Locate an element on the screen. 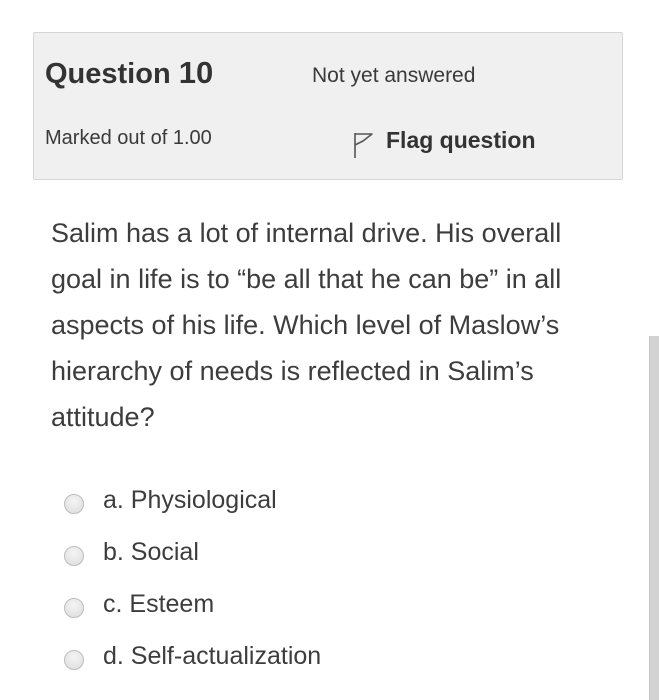 Image resolution: width=659 pixels, height=700 pixels. answer-option-c: c. Esteem is located at coordinates (324, 604).